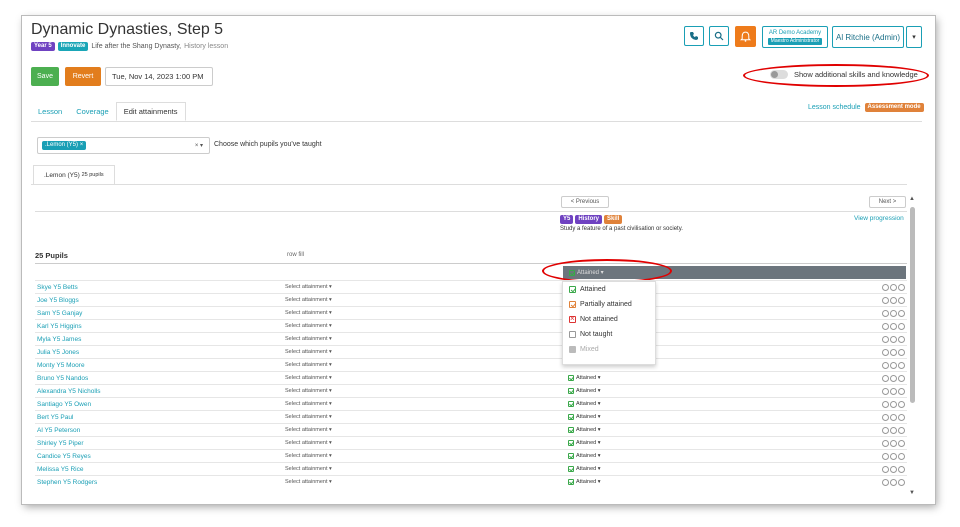  What do you see at coordinates (60, 443) in the screenshot?
I see `pupil-name-link: Shirley Y5 Piper` at bounding box center [60, 443].